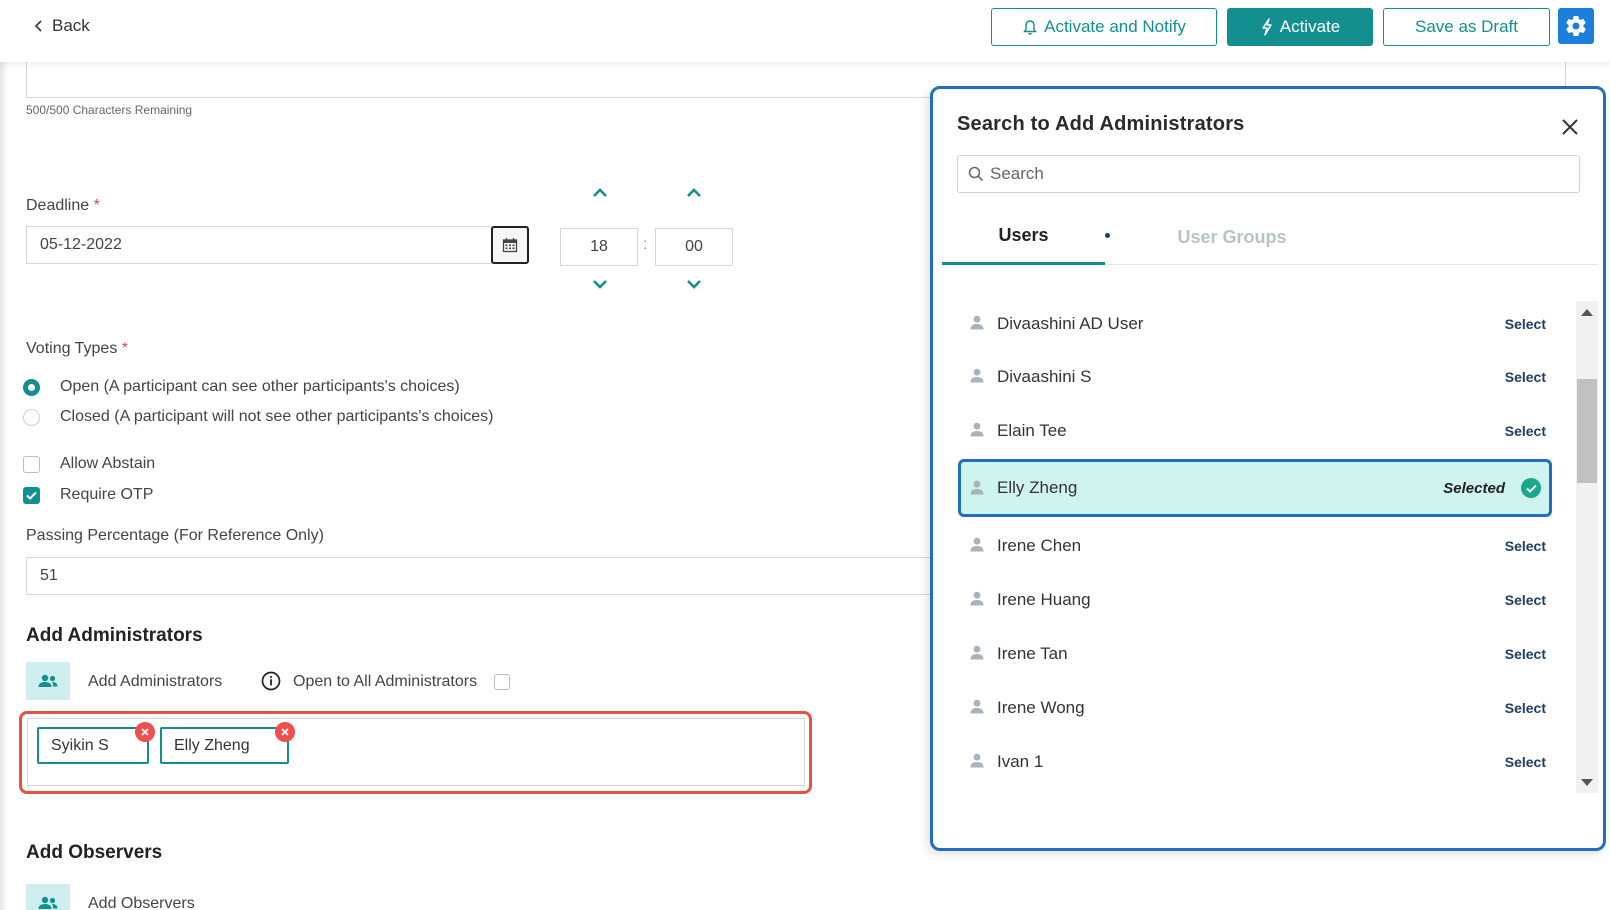  I want to click on user-row-selected: Elly Zheng Selected, so click(1255, 488).